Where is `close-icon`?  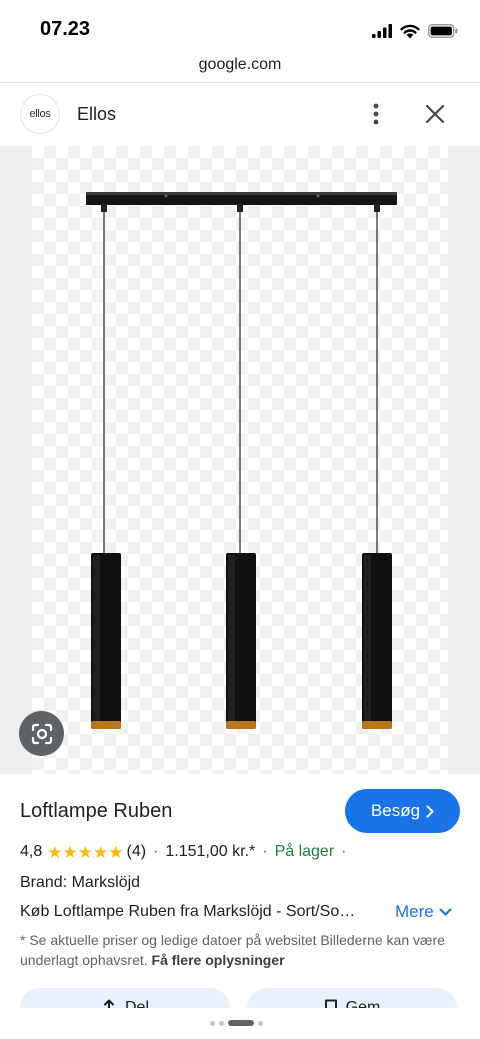 close-icon is located at coordinates (435, 114).